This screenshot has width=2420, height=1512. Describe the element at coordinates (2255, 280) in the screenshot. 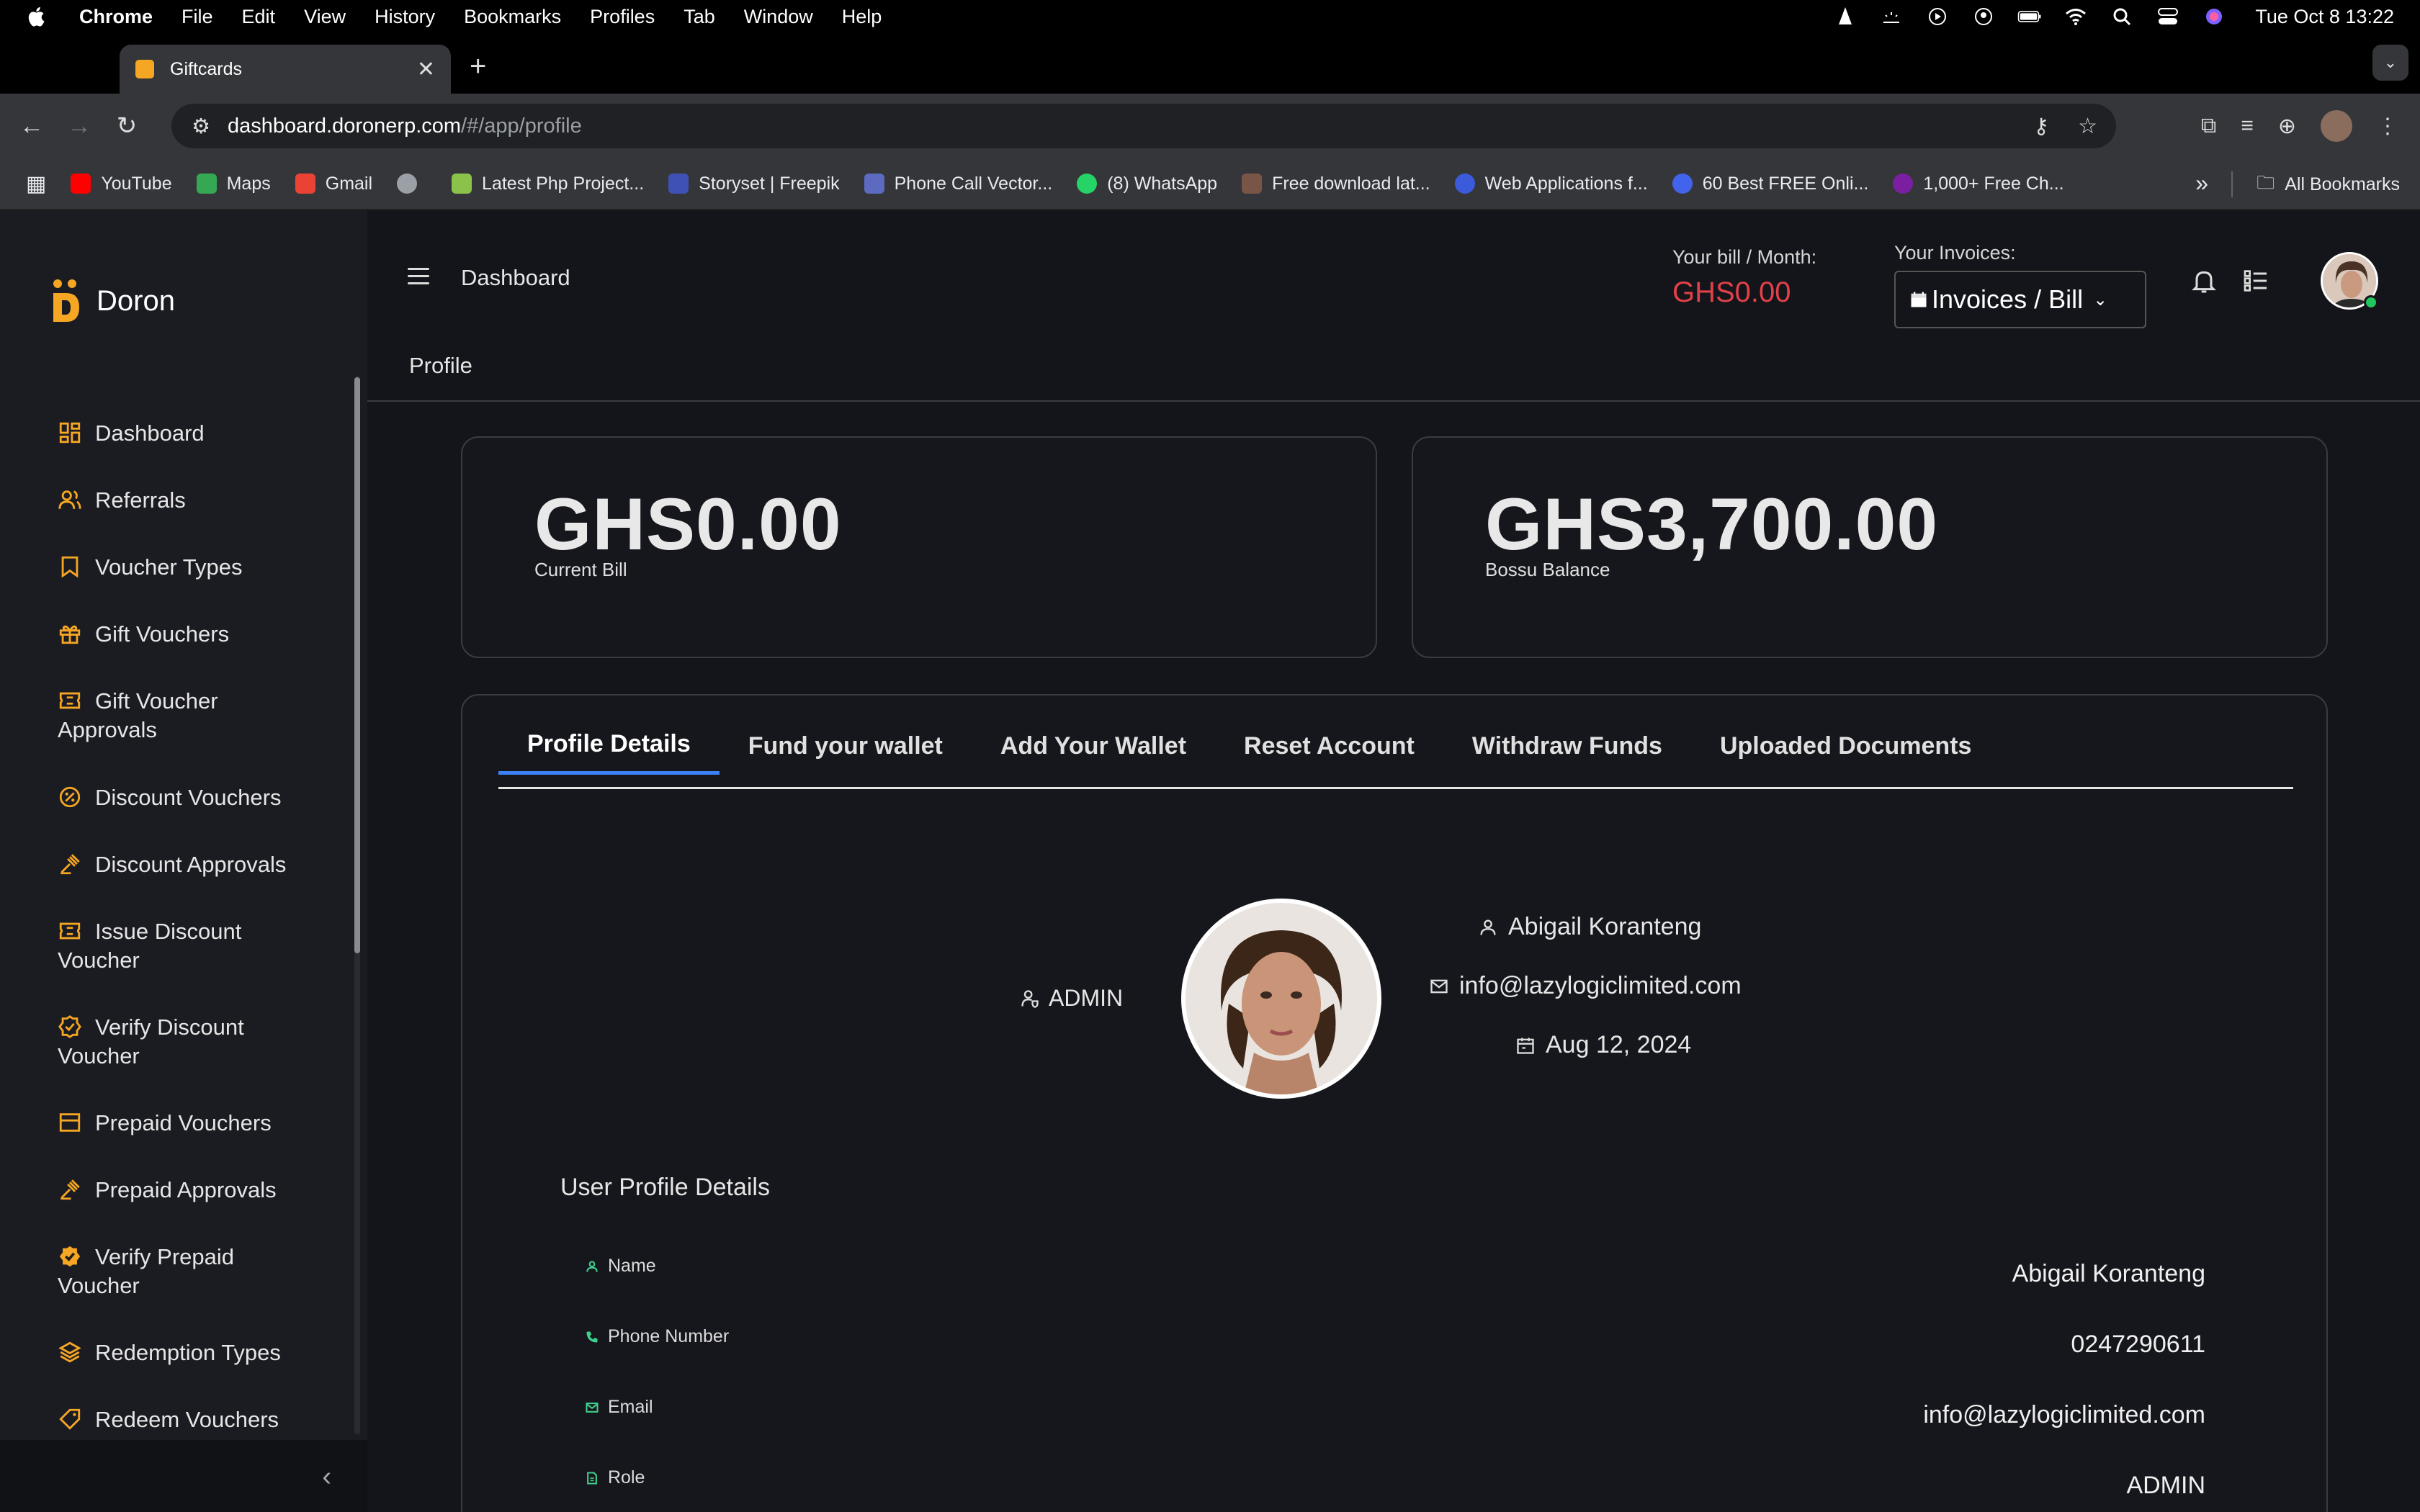

I see `task-list-icon` at that location.